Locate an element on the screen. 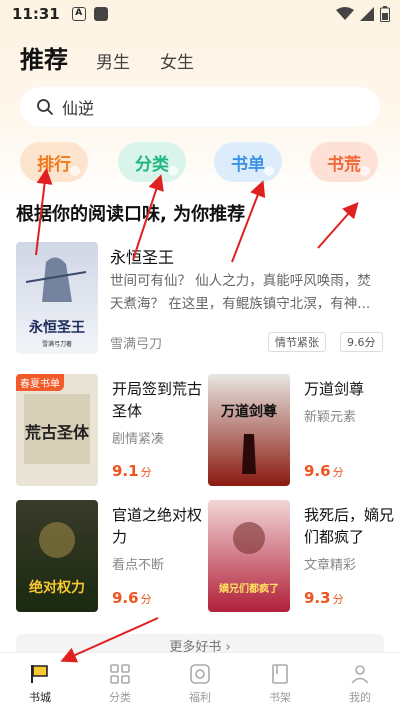 This screenshot has width=400, height=710. tab-recommend: 推荐 is located at coordinates (44, 57).